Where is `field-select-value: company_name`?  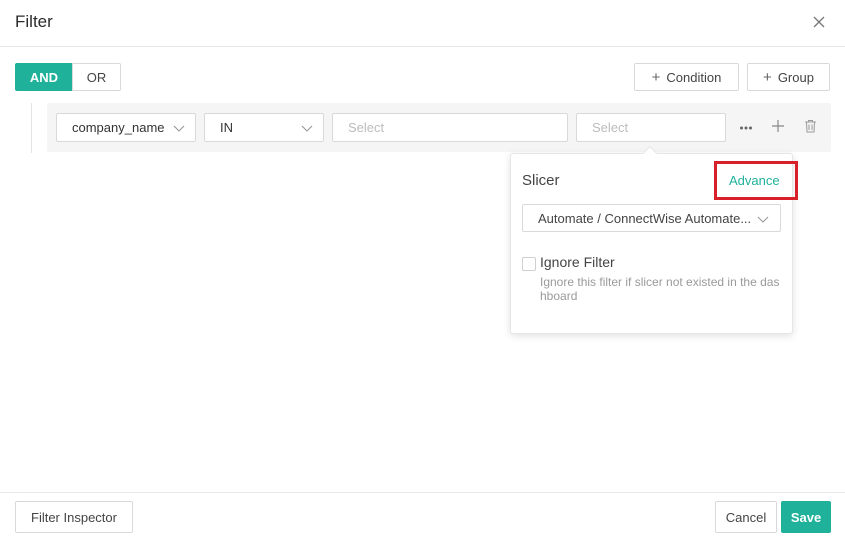
field-select-value: company_name is located at coordinates (118, 127).